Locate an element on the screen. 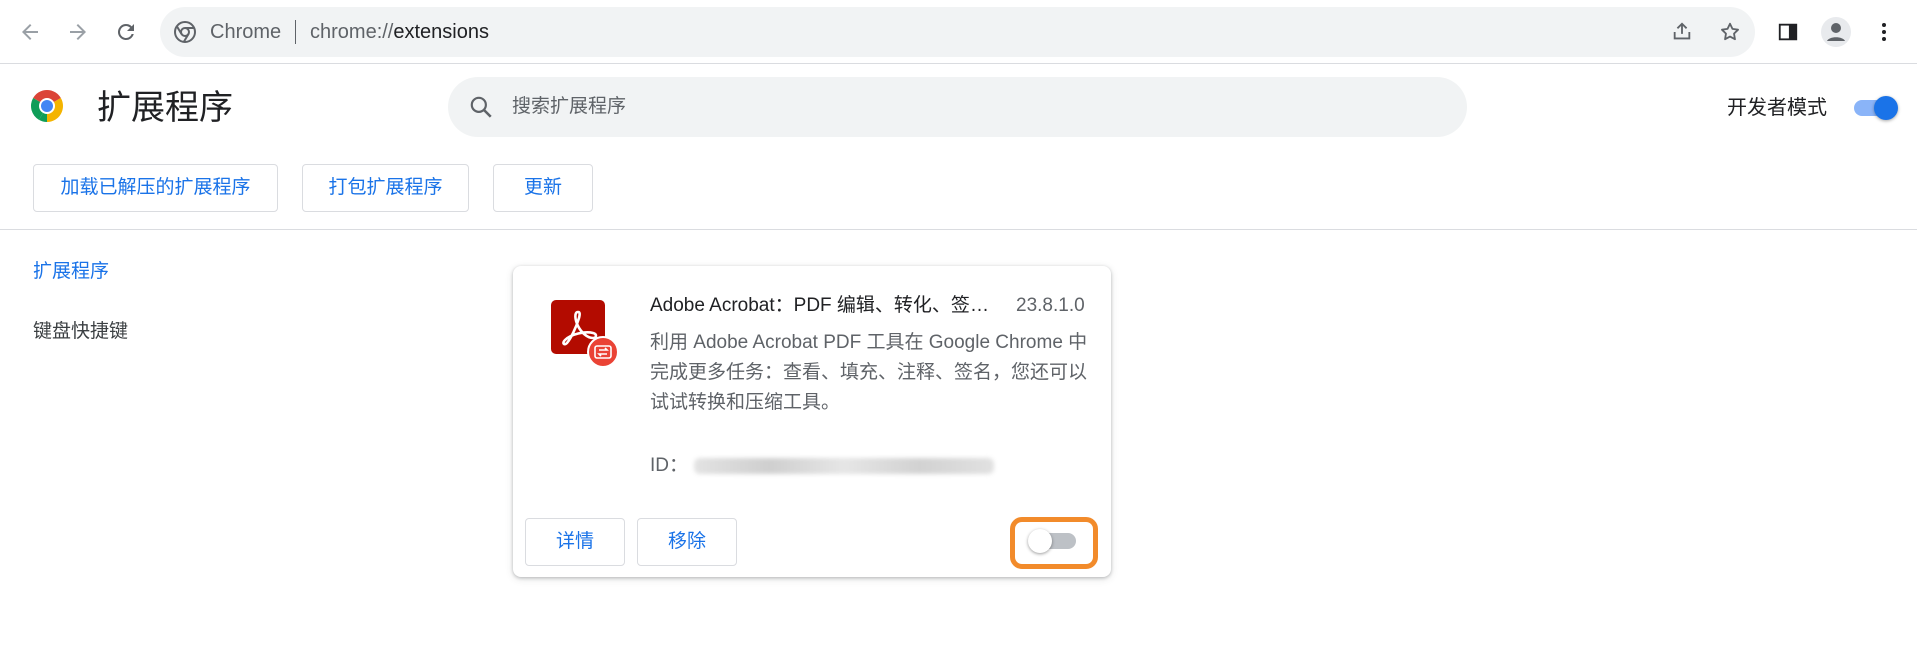  omnibox-scheme-label: Chrome is located at coordinates (246, 32).